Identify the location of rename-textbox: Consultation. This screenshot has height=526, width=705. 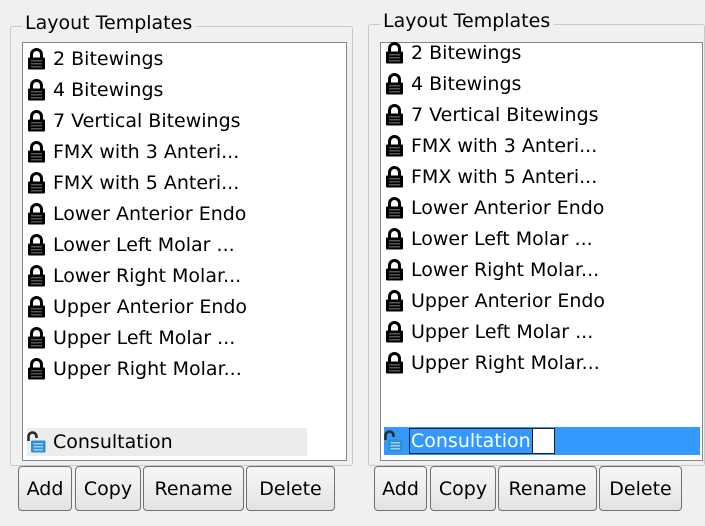
(482, 441).